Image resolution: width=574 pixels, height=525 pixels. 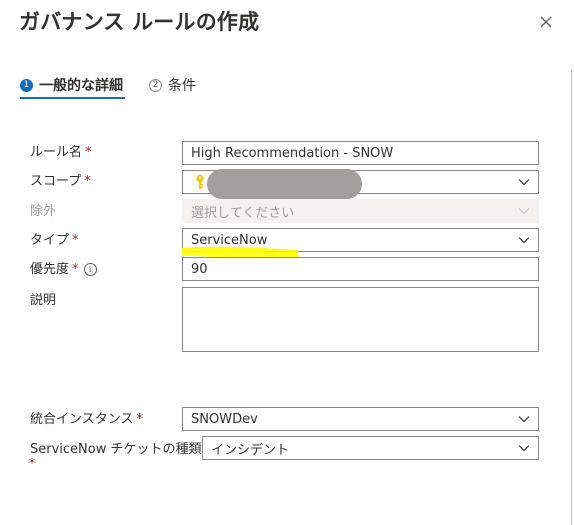 I want to click on ticket-type-dropdown: インシデント, so click(x=370, y=448).